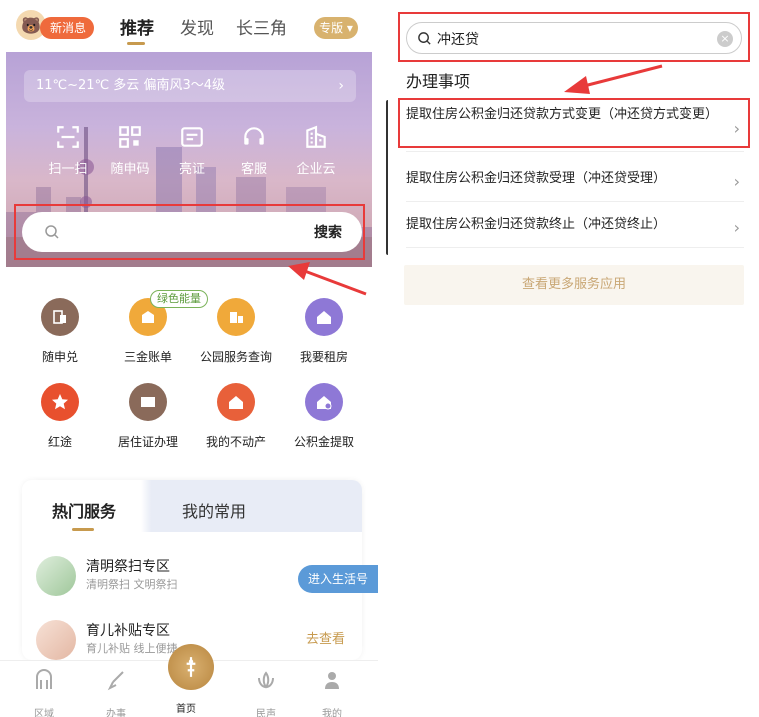 This screenshot has width=759, height=717. I want to click on permit-icon, so click(148, 402).